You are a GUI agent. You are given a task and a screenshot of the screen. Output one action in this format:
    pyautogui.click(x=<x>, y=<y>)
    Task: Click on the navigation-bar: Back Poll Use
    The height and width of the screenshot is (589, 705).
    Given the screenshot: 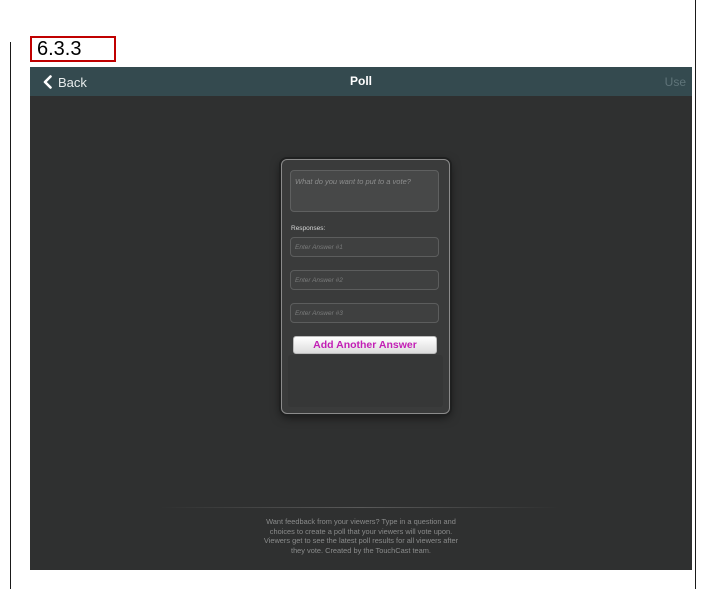 What is the action you would take?
    pyautogui.click(x=361, y=81)
    